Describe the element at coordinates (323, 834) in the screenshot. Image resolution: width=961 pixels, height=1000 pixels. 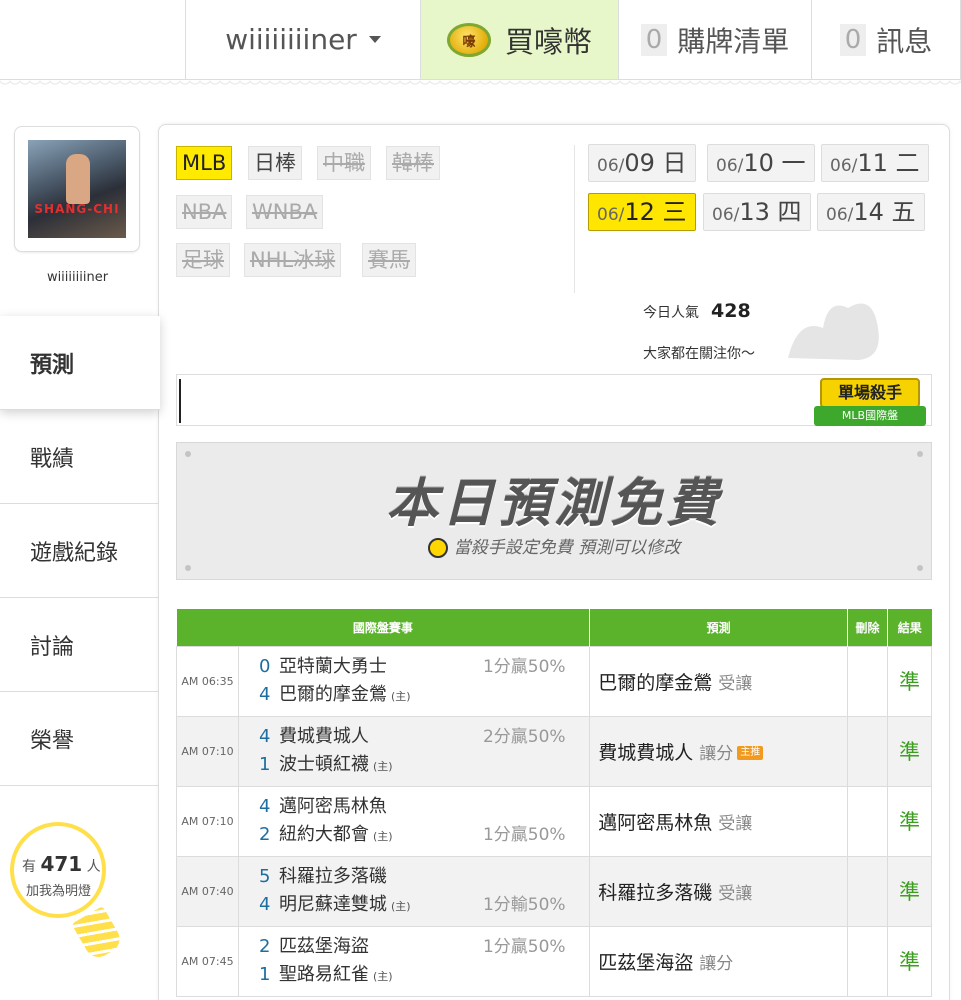
I see `home-team: 紐約大都會` at that location.